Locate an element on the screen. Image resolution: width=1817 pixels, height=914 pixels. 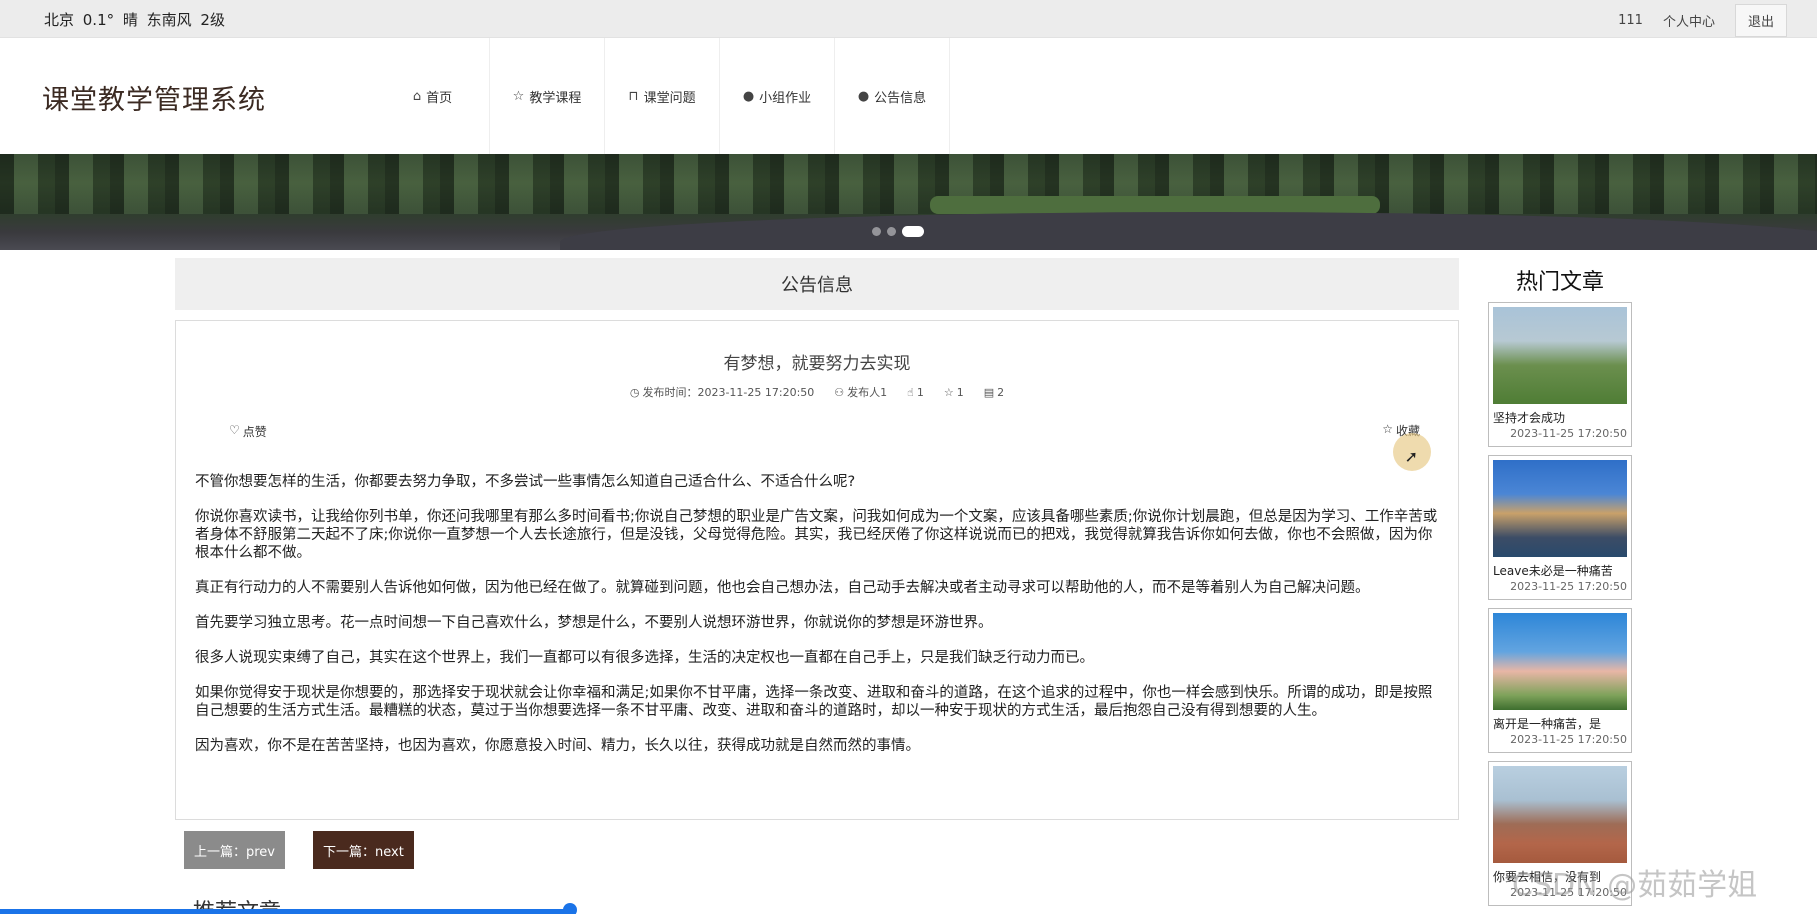
banner-road is located at coordinates (1188, 231).